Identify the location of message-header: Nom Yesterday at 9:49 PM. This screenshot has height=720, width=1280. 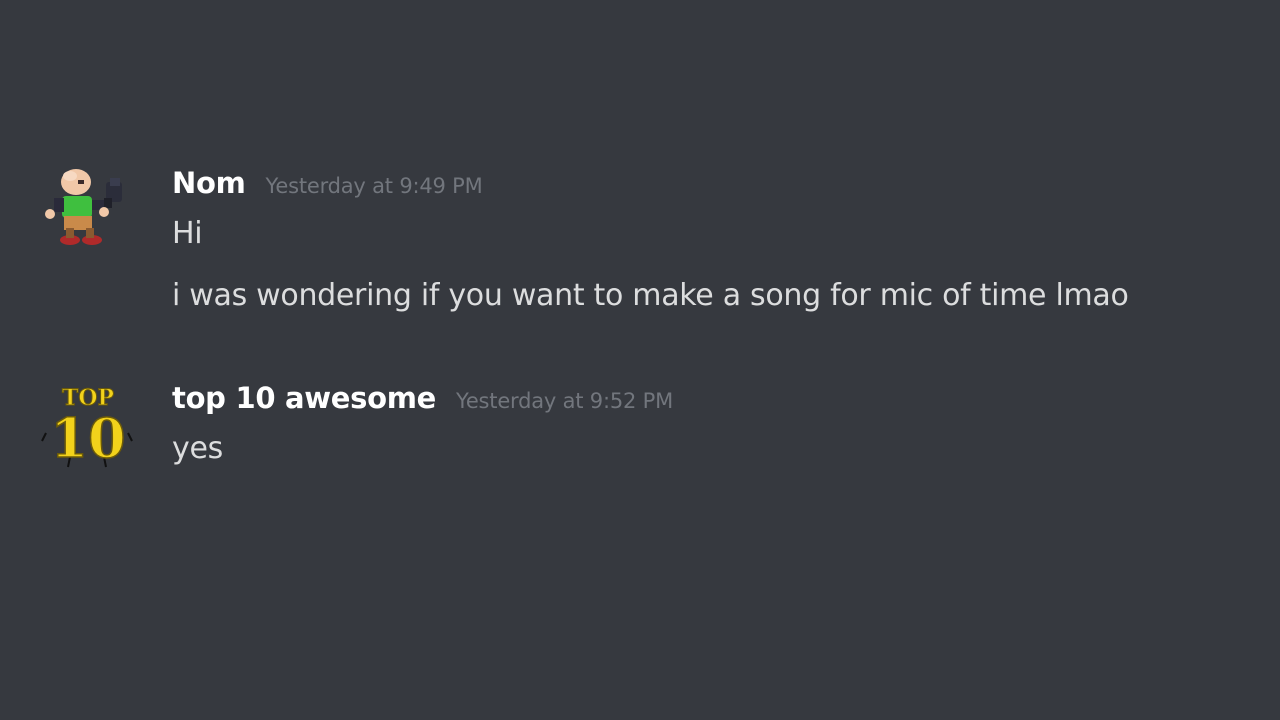
(327, 183).